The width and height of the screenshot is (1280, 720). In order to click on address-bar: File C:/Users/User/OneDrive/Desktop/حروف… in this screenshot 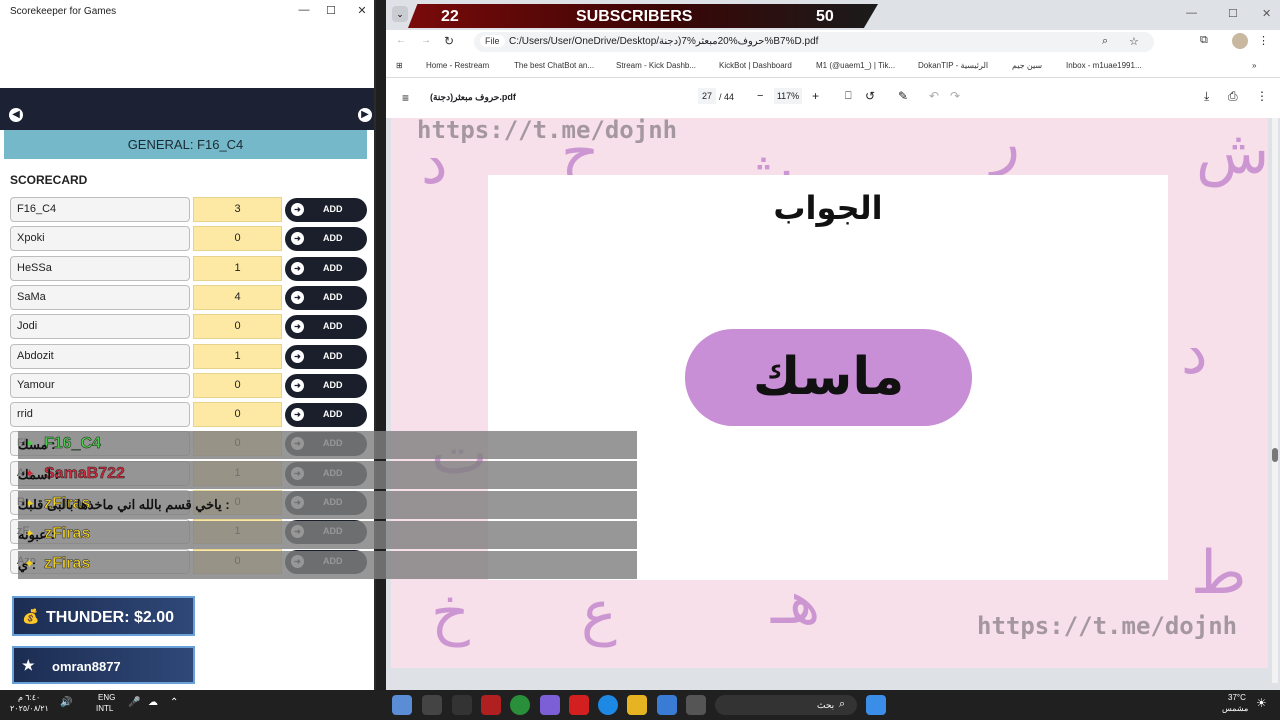, I will do `click(814, 42)`.